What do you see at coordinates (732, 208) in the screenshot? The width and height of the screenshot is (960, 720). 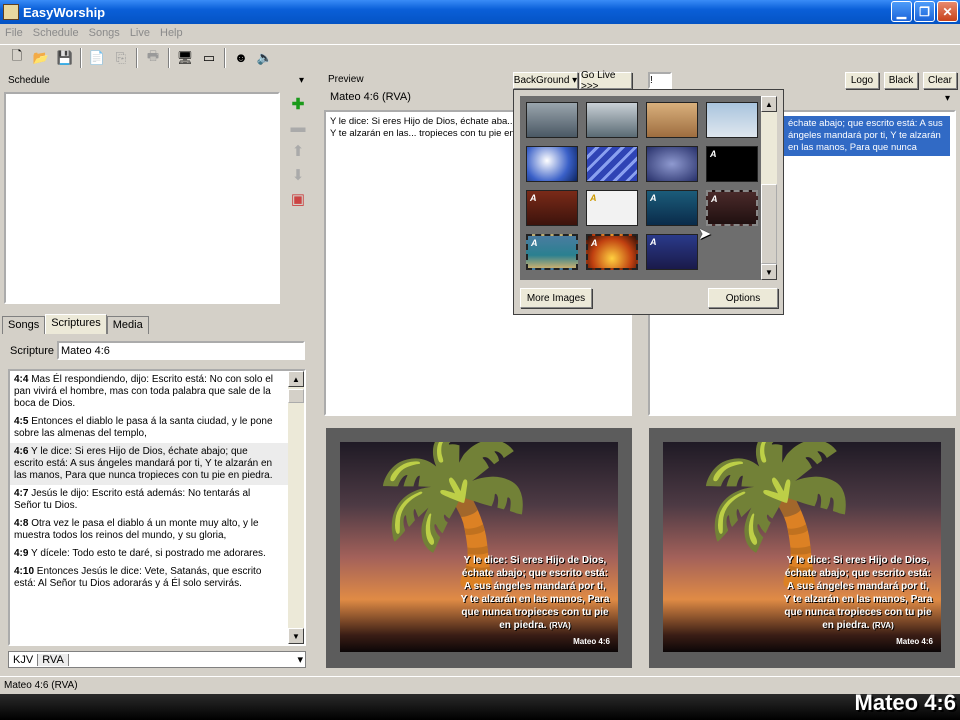 I see `thumb-film-dark: A` at bounding box center [732, 208].